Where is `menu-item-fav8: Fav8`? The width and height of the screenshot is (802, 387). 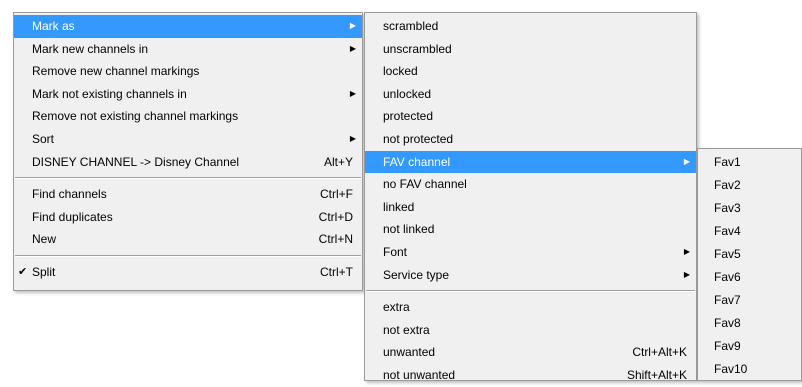 menu-item-fav8: Fav8 is located at coordinates (749, 323).